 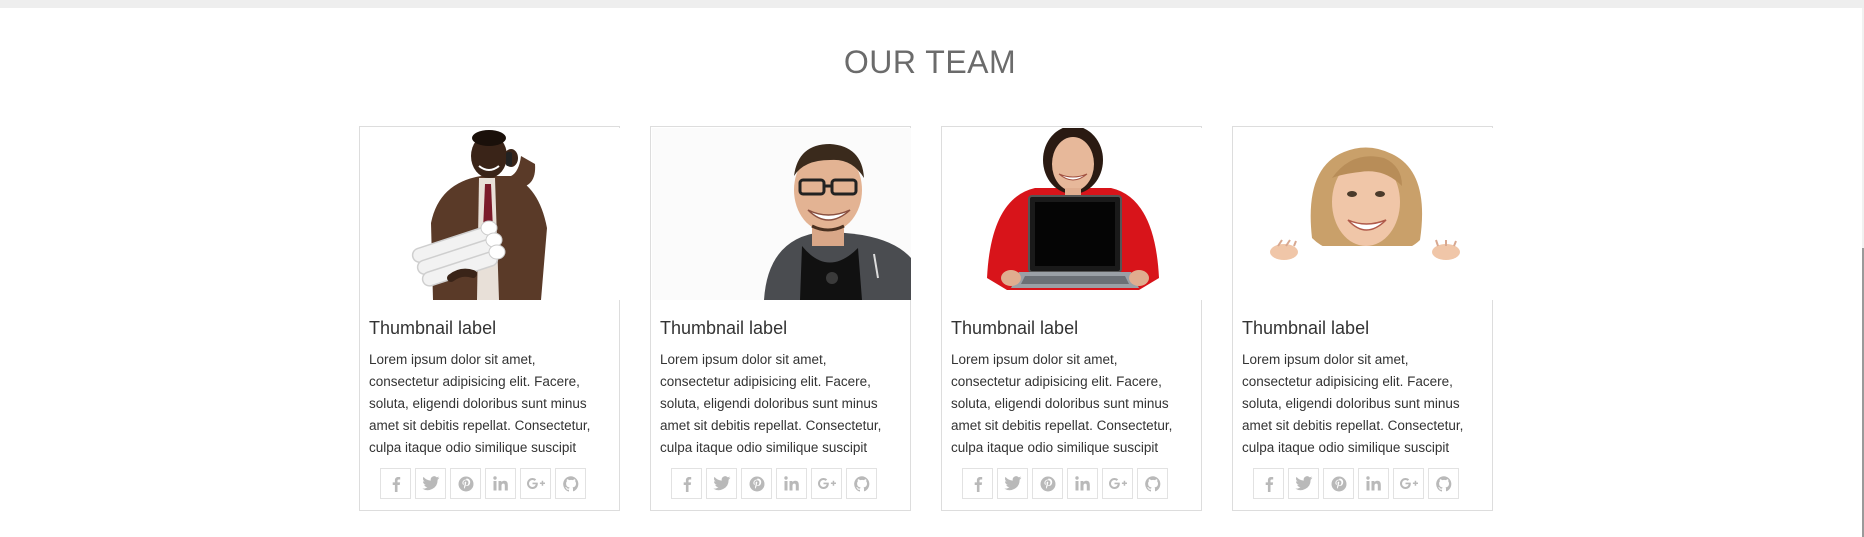 I want to click on woman-with-laptop-photo, so click(x=1072, y=214).